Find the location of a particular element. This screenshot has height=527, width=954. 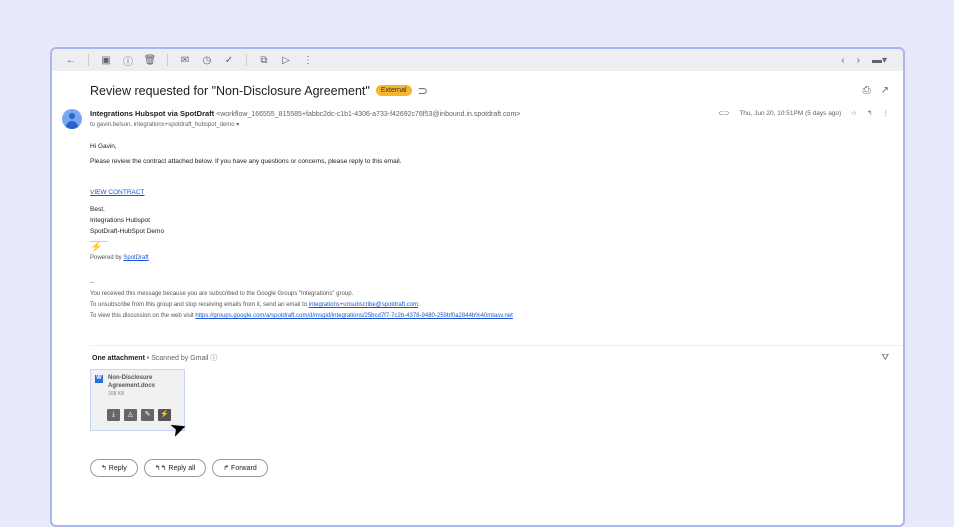

add-to-drive-icon: ⛛ is located at coordinates (885, 357).